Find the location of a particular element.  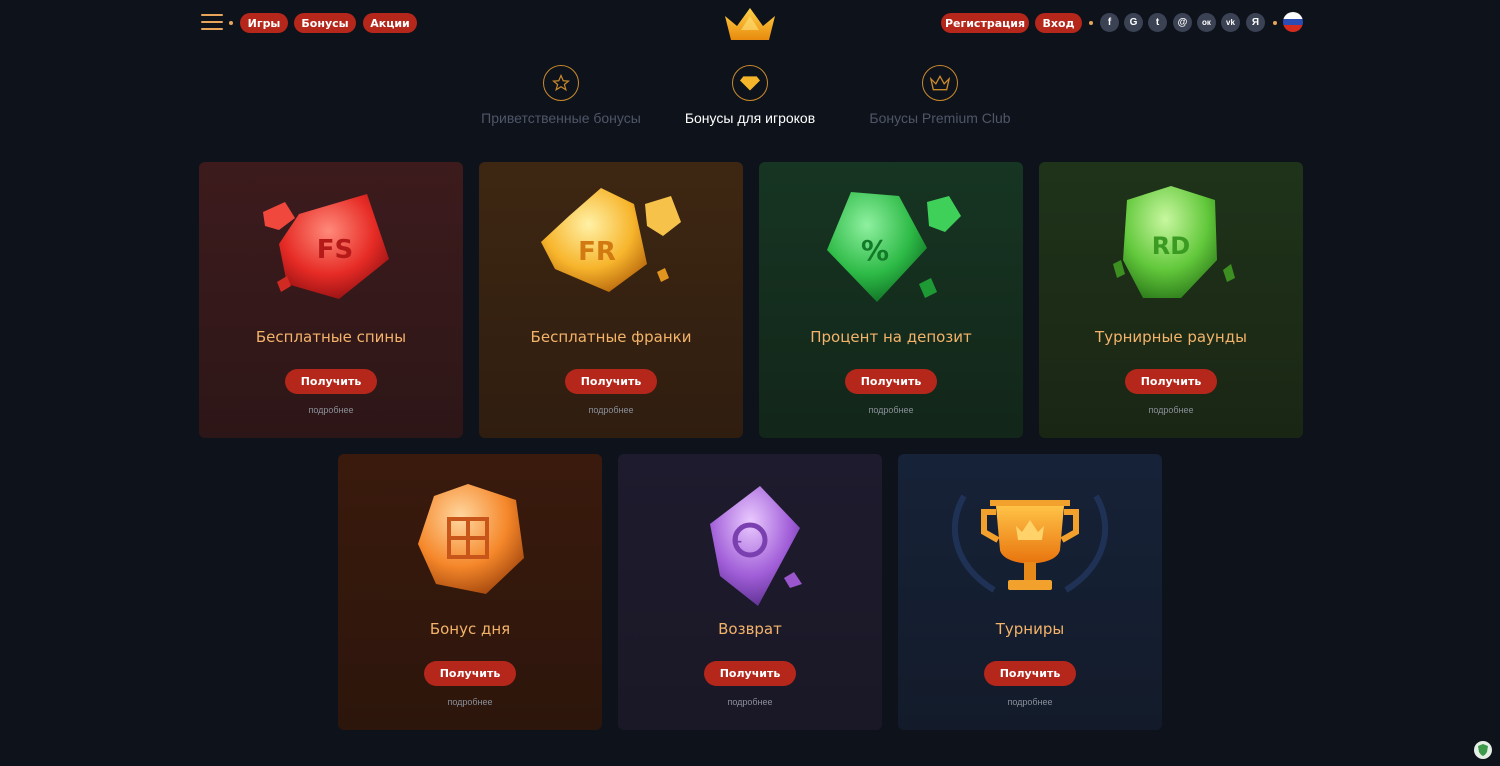

star-icon is located at coordinates (561, 83).